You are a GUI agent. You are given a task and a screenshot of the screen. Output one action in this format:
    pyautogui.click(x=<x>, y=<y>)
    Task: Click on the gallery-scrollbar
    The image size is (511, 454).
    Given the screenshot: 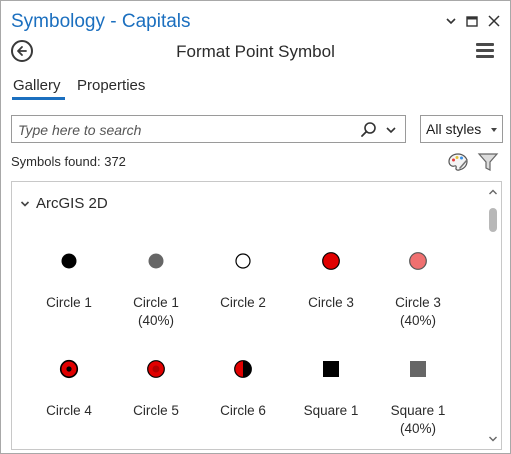 What is the action you would take?
    pyautogui.click(x=493, y=315)
    